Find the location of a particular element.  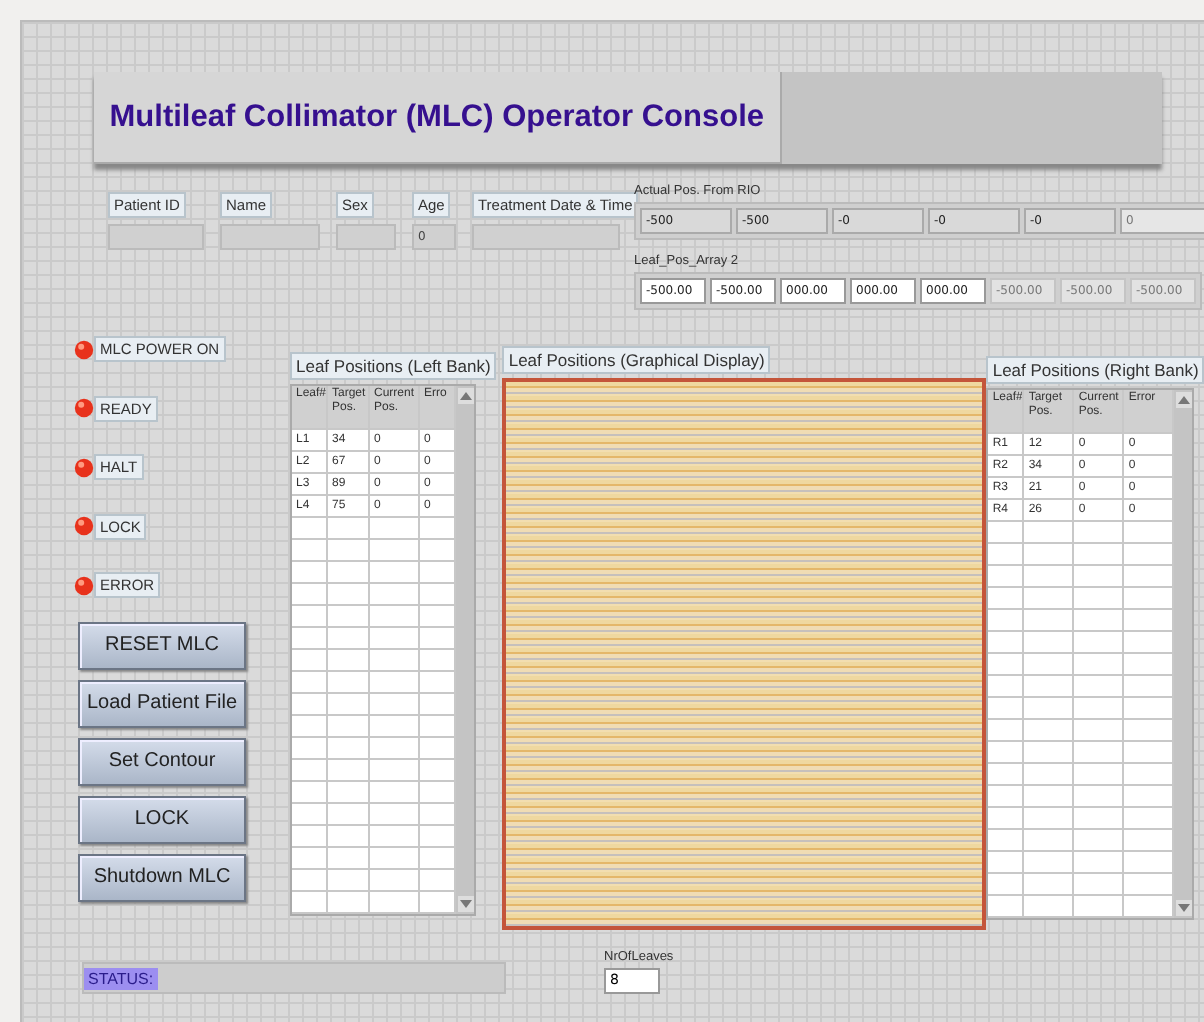

console-button: Set Contour is located at coordinates (162, 761).